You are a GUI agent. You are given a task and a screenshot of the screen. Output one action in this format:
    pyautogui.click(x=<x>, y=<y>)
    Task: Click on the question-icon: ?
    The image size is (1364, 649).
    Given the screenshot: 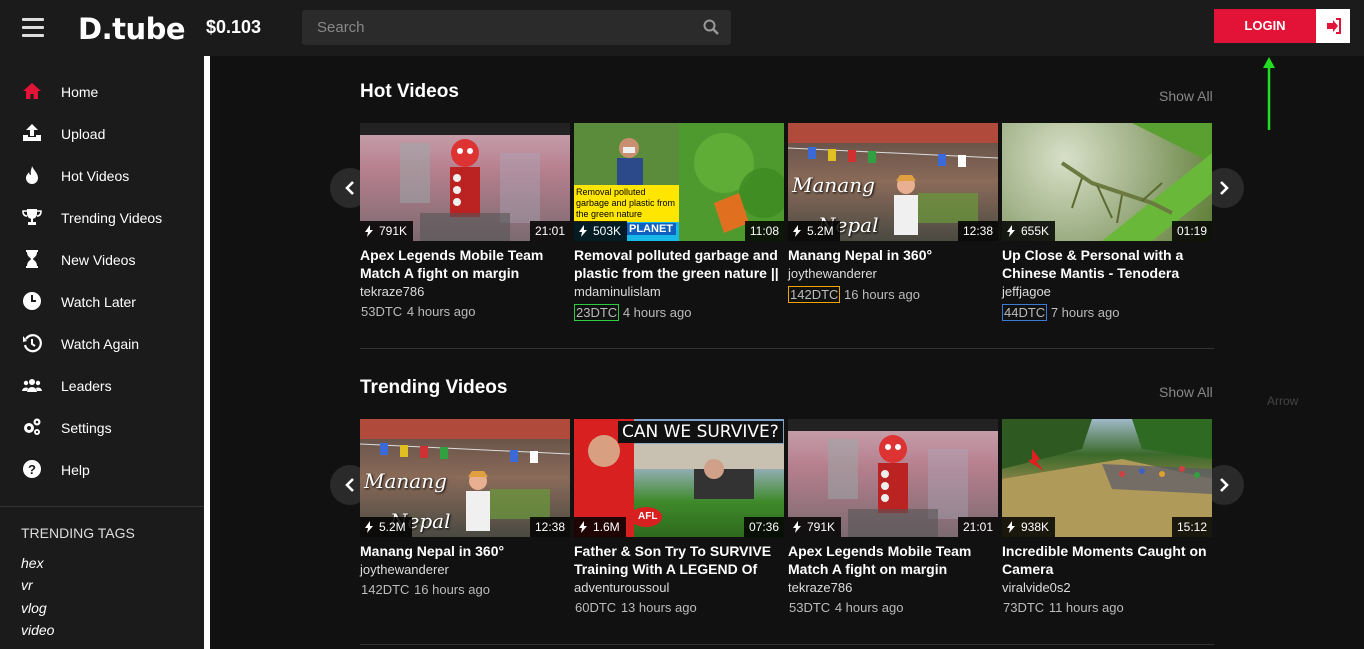 What is the action you would take?
    pyautogui.click(x=32, y=469)
    